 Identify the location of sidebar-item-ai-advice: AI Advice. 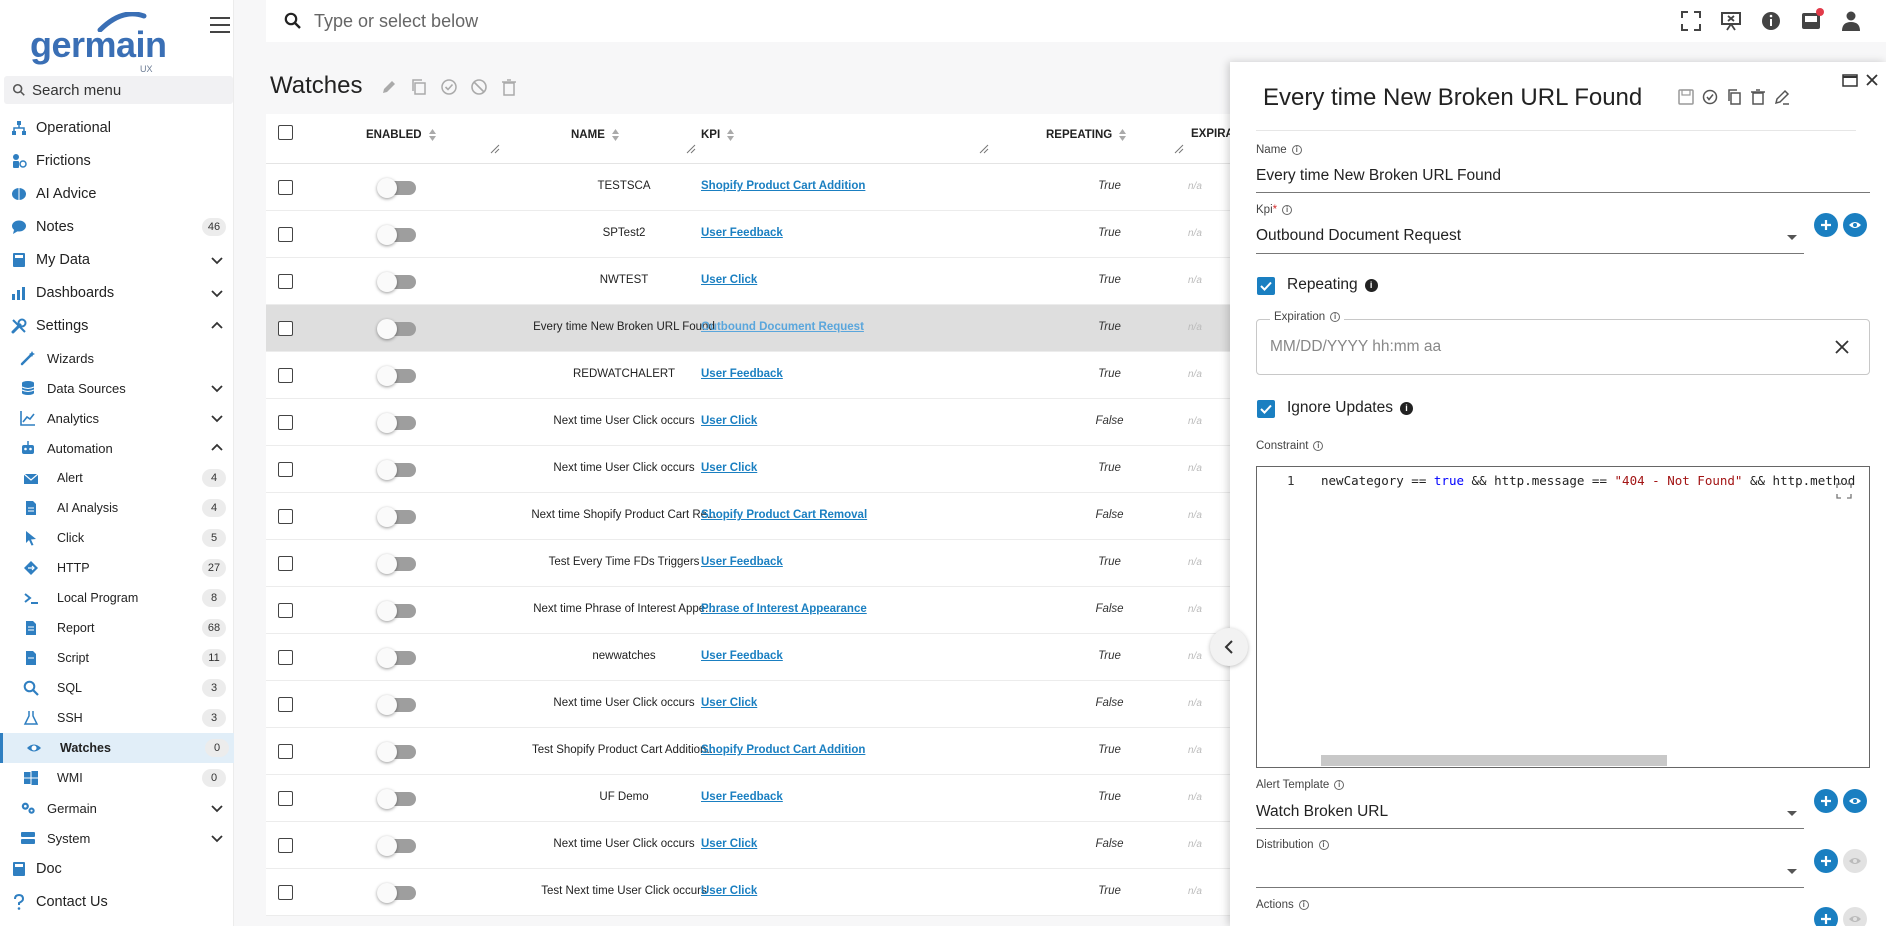
(117, 194).